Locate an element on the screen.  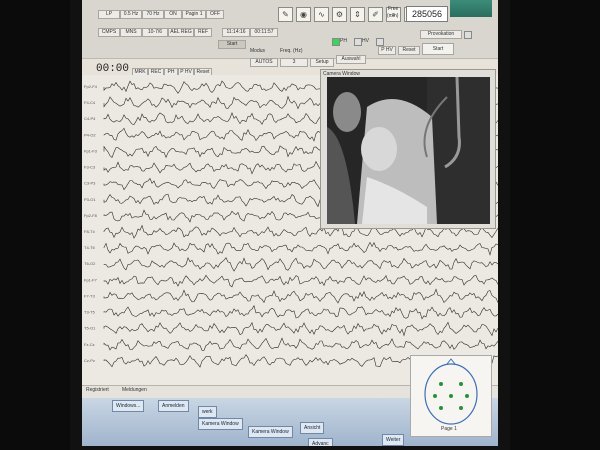
modus-label: Modus is located at coordinates (258, 51).